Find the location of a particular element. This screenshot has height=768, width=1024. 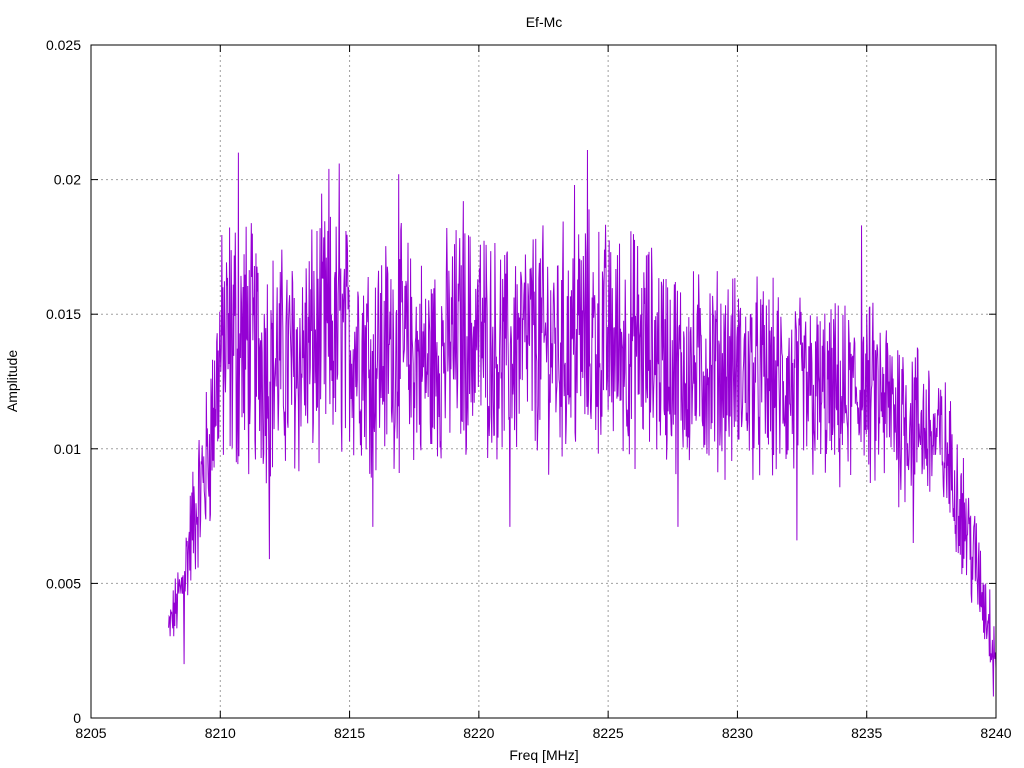

x-tick-label: 8215 is located at coordinates (349, 733).